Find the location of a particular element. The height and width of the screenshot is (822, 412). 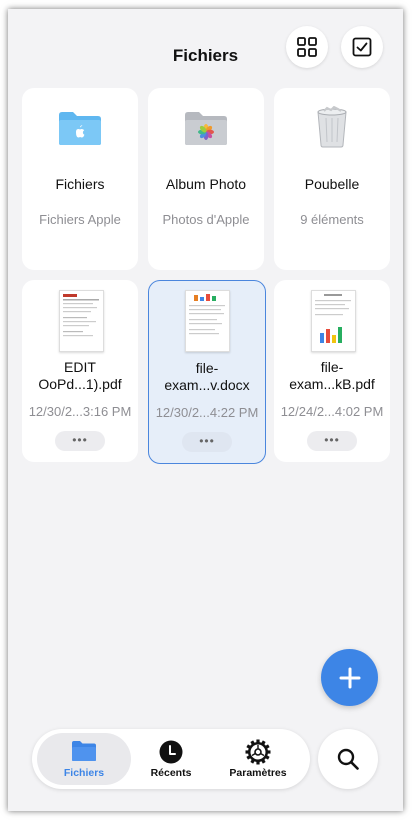

location-subtitle: Photos d'Apple is located at coordinates (206, 219).